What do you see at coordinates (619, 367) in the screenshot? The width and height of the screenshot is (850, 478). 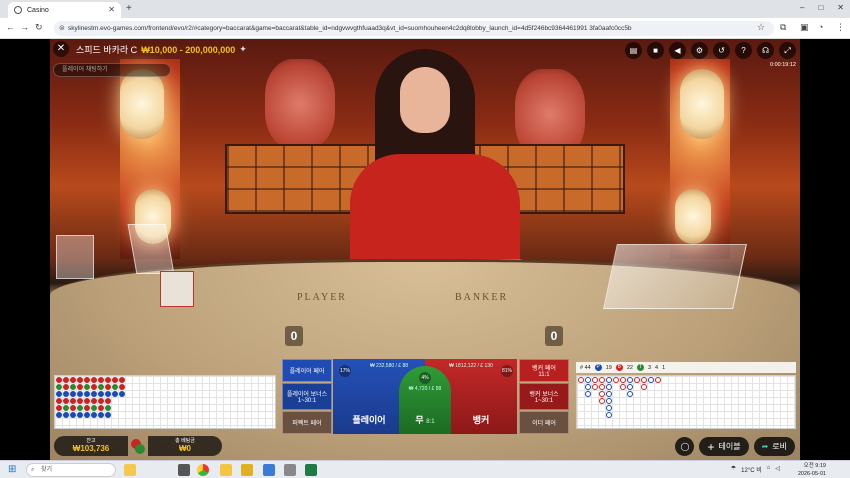 I see `stats-banker-badge: B` at bounding box center [619, 367].